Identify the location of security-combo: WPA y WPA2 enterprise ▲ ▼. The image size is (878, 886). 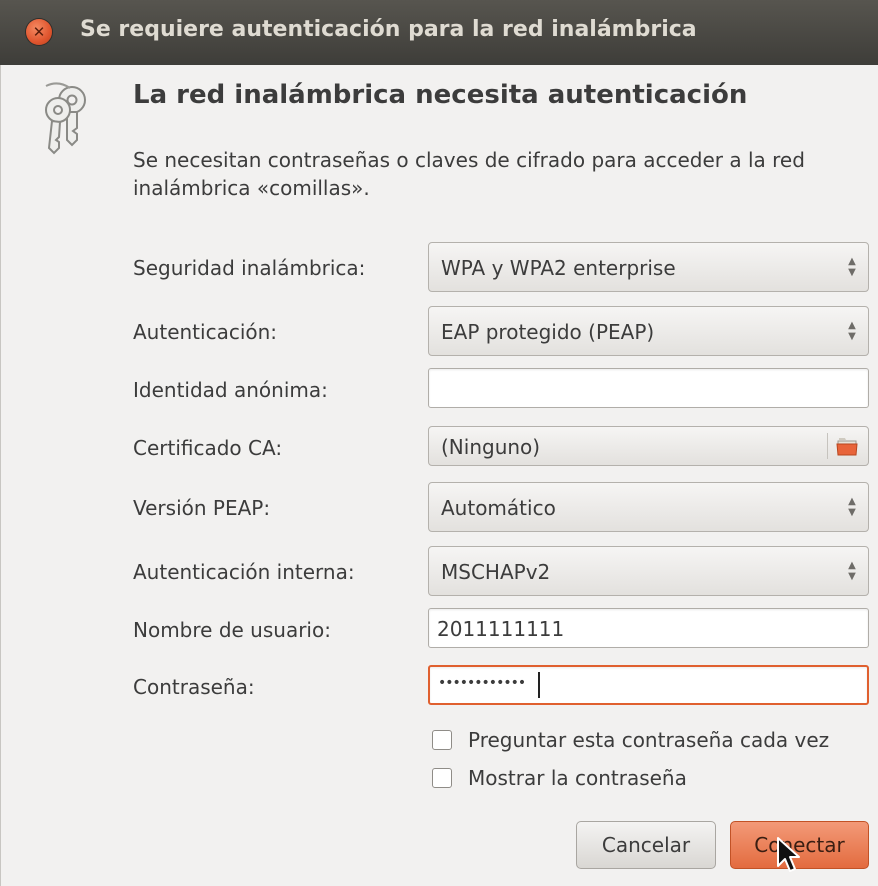
(648, 267).